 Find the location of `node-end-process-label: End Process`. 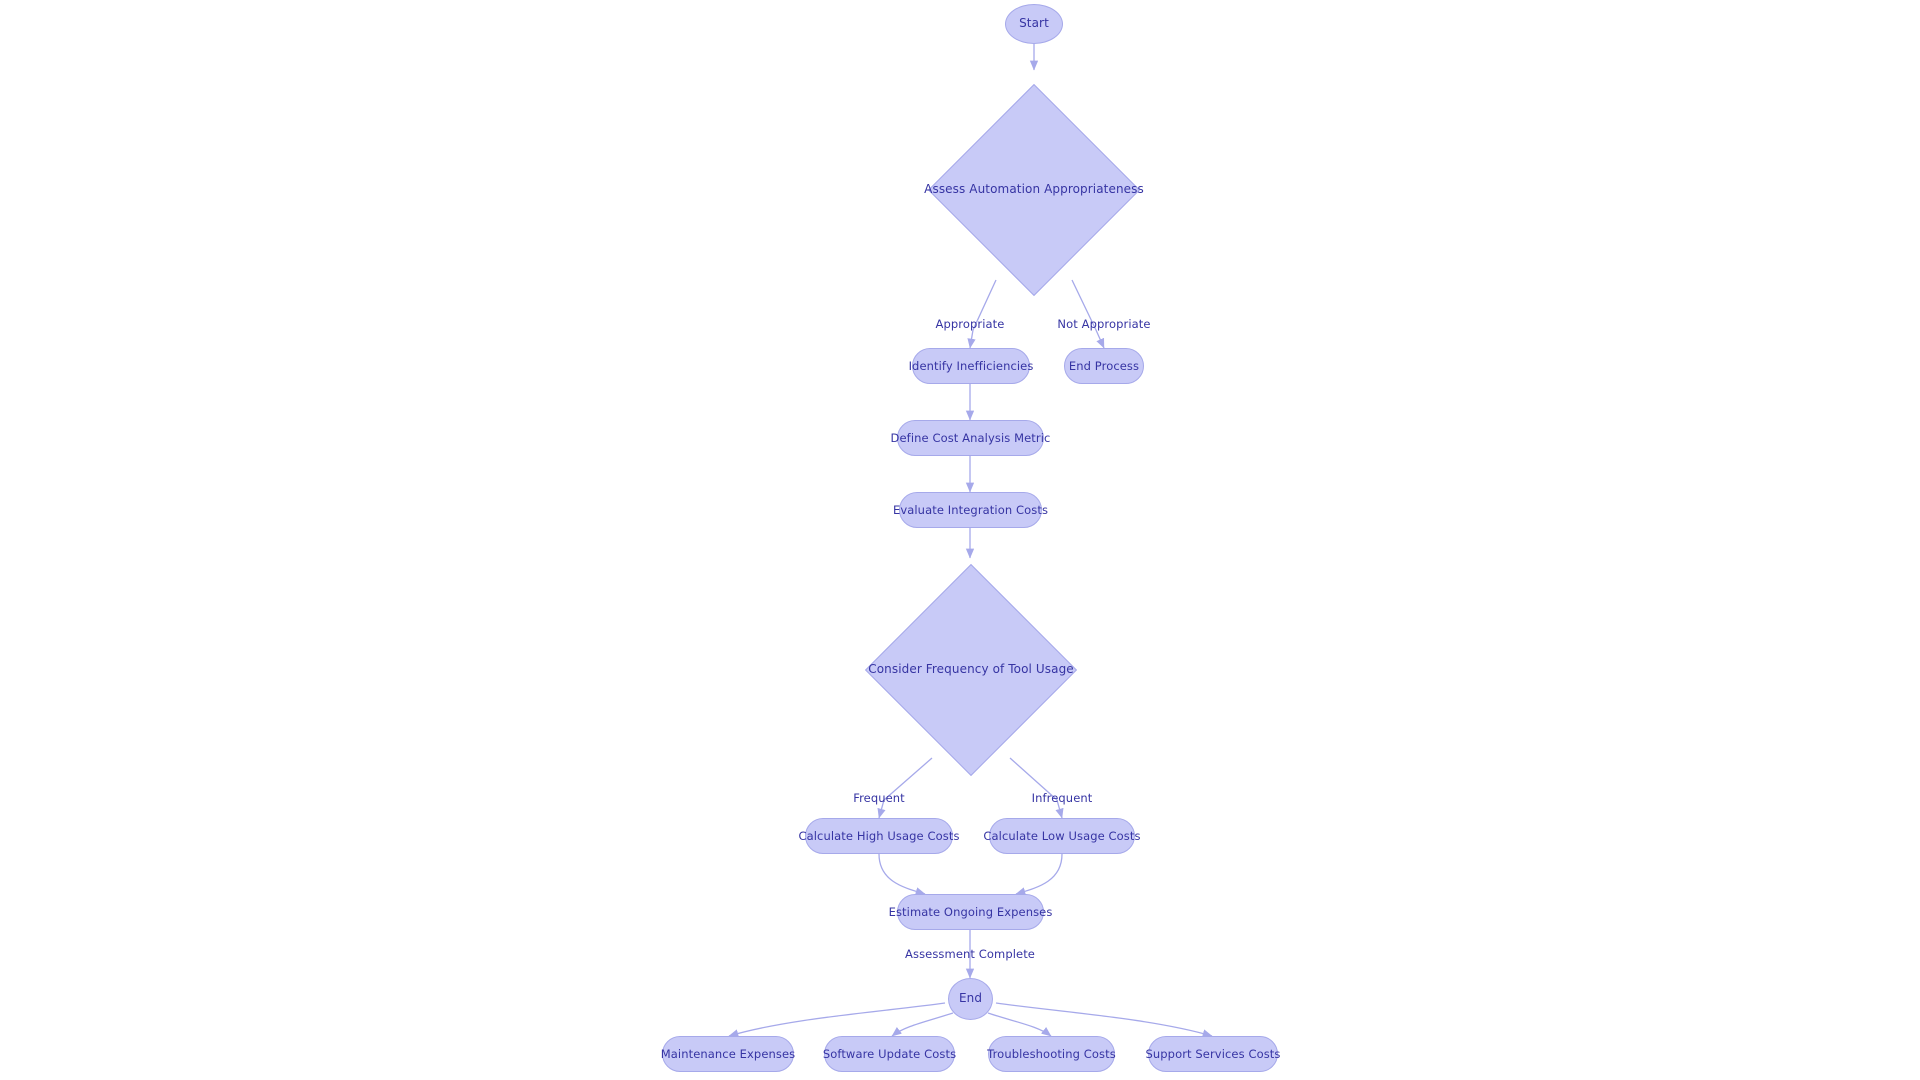

node-end-process-label: End Process is located at coordinates (1104, 365).